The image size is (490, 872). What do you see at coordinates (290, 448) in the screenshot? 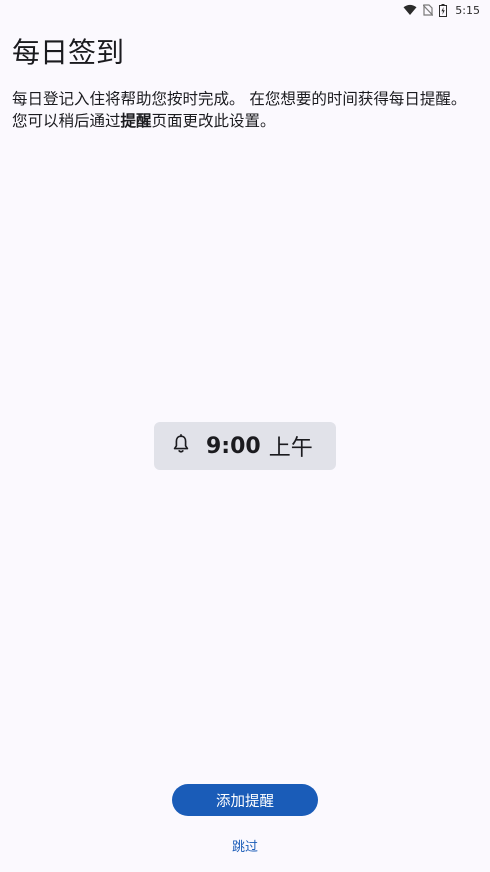
I see `reminder-ampm: 上午` at bounding box center [290, 448].